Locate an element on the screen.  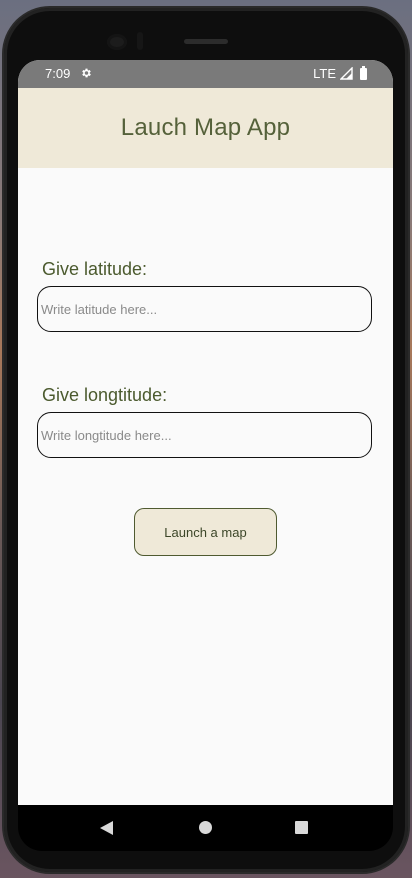
gear-icon is located at coordinates (86, 73).